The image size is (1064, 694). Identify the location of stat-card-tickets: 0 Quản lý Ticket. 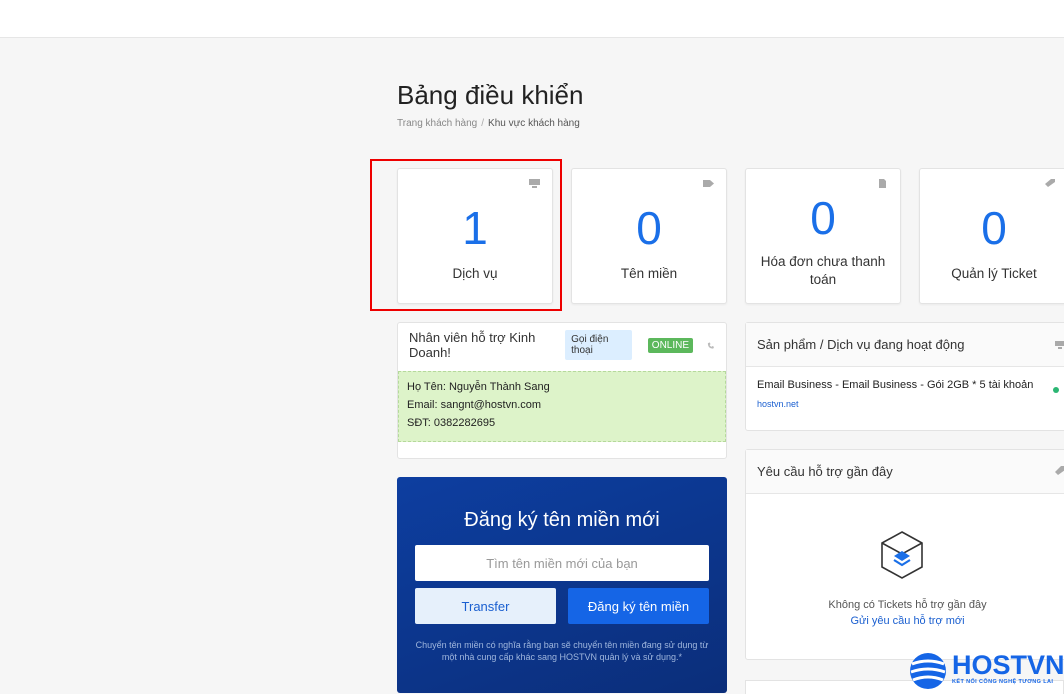
(991, 236).